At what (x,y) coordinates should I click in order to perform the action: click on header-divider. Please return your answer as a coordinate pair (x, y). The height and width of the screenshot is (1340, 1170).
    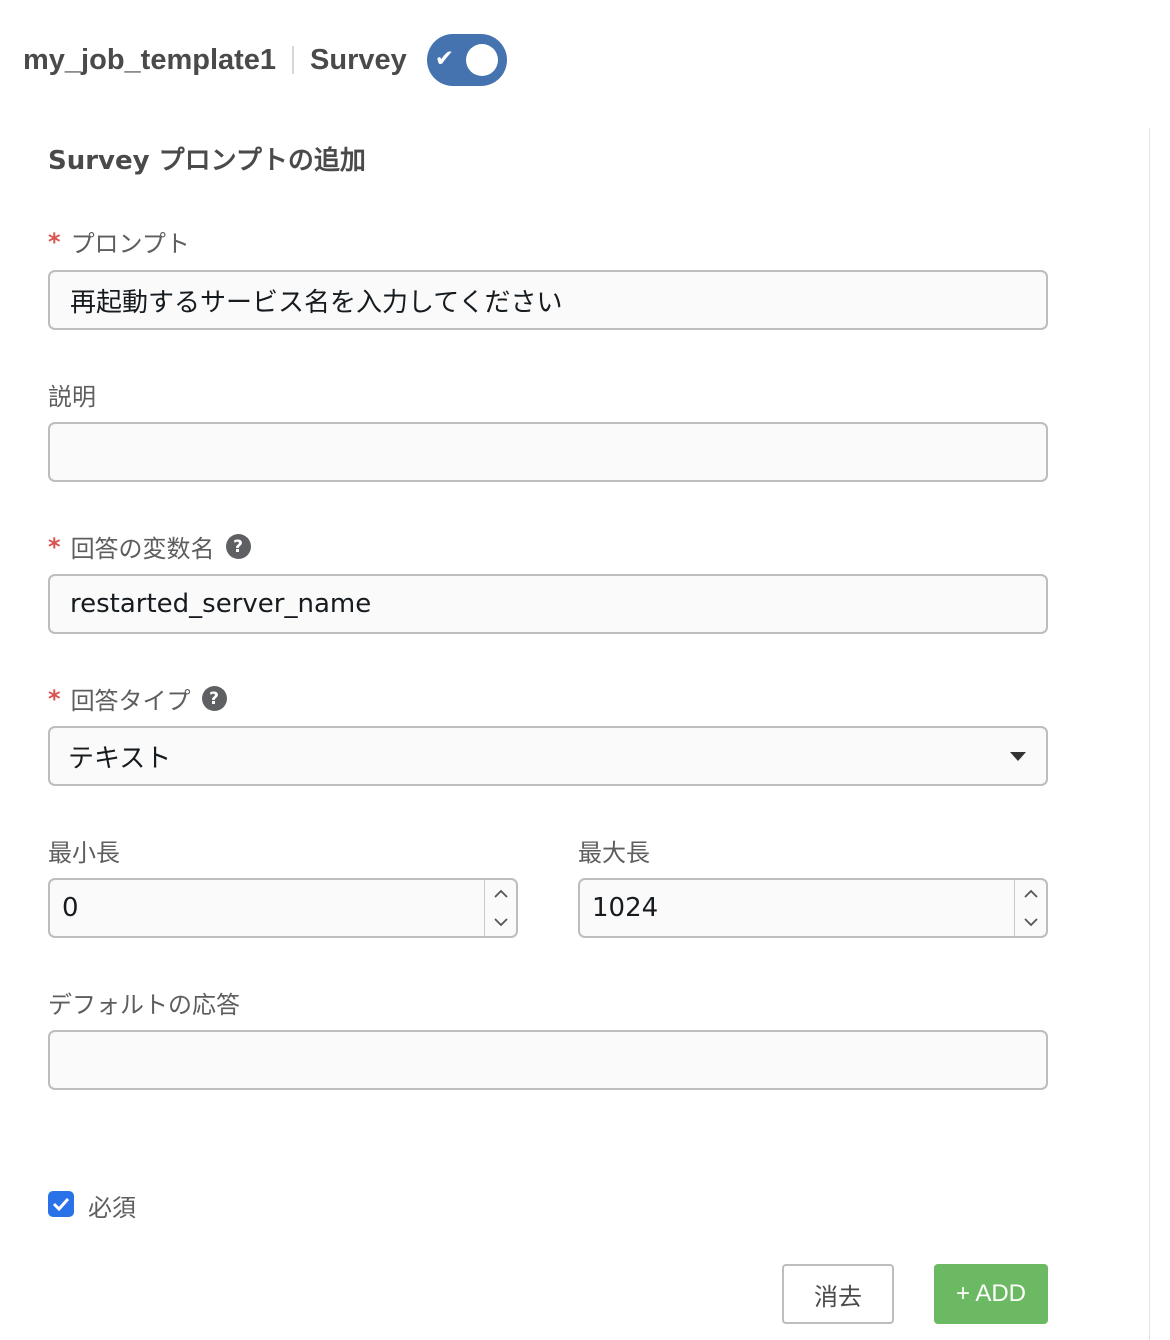
    Looking at the image, I should click on (293, 60).